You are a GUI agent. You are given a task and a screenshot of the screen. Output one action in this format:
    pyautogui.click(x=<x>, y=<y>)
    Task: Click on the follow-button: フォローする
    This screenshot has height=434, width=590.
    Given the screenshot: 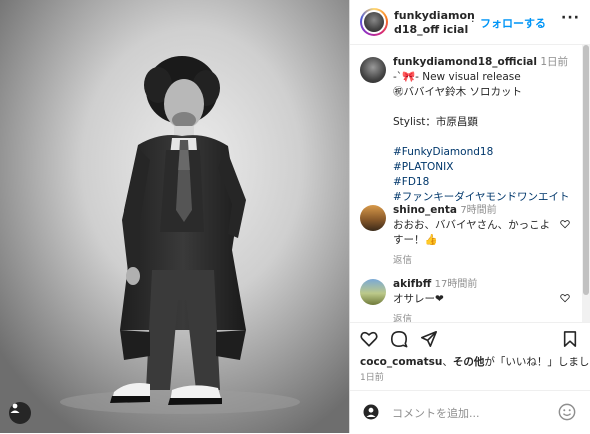 What is the action you would take?
    pyautogui.click(x=513, y=23)
    